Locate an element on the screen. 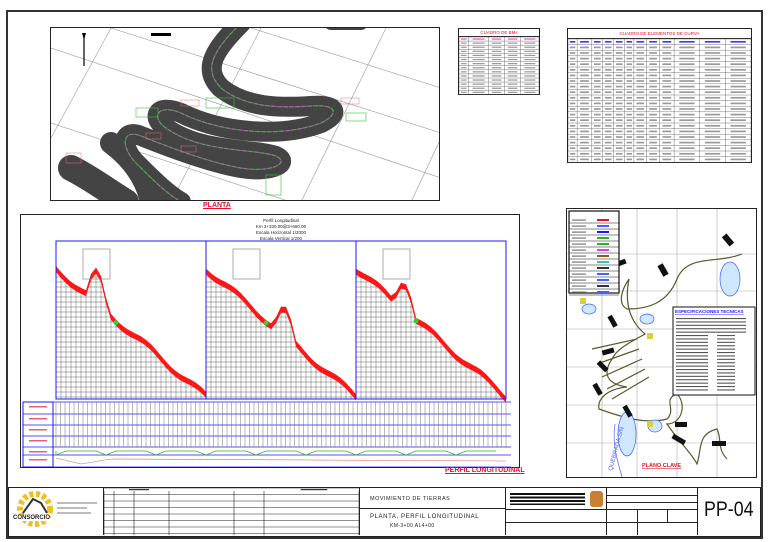  bm-table-title: CUADRO DE BMs is located at coordinates (499, 33).